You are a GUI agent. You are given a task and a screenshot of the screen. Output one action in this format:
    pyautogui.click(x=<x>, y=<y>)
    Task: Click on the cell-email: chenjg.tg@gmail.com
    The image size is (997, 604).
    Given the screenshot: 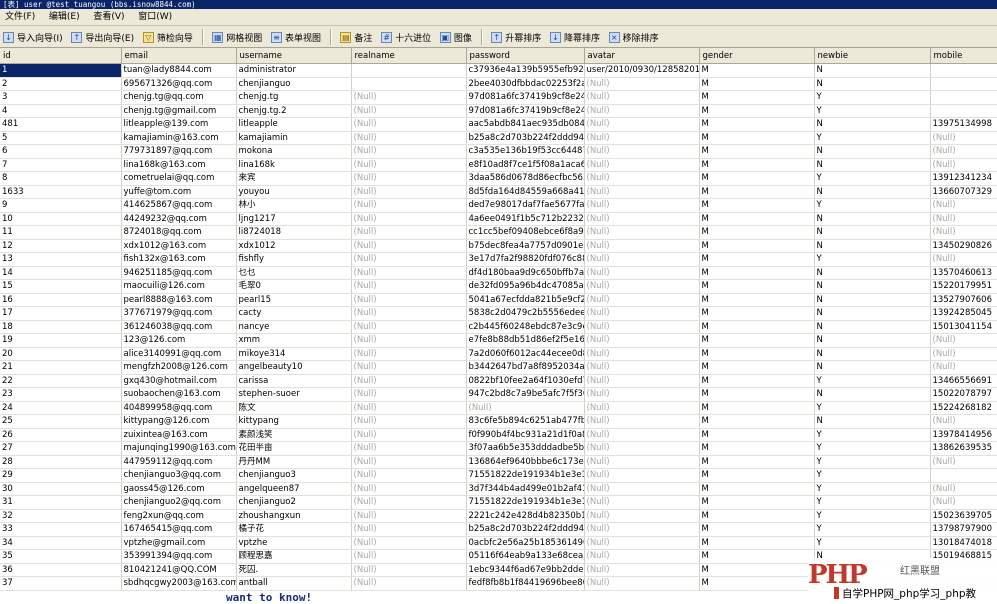 What is the action you would take?
    pyautogui.click(x=179, y=111)
    